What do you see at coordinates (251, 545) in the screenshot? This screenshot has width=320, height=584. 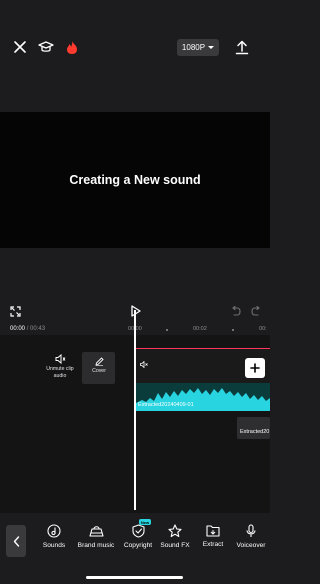 I see `tool-label: Voiceover` at bounding box center [251, 545].